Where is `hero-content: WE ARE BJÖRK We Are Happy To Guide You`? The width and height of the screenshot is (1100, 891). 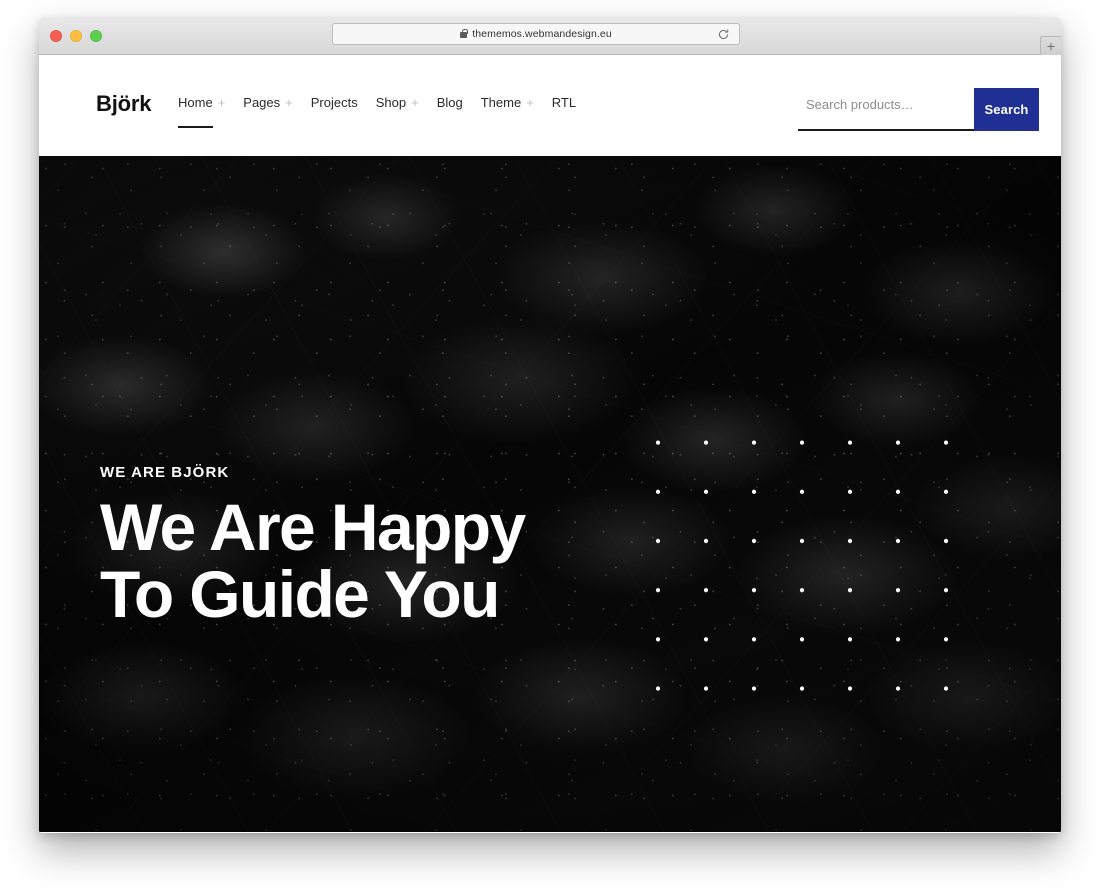 hero-content: WE ARE BJÖRK We Are Happy To Guide You is located at coordinates (313, 547).